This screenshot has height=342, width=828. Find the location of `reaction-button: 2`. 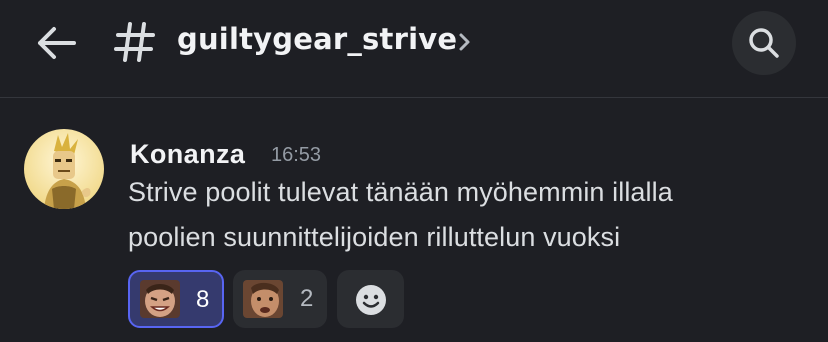

reaction-button: 2 is located at coordinates (280, 299).